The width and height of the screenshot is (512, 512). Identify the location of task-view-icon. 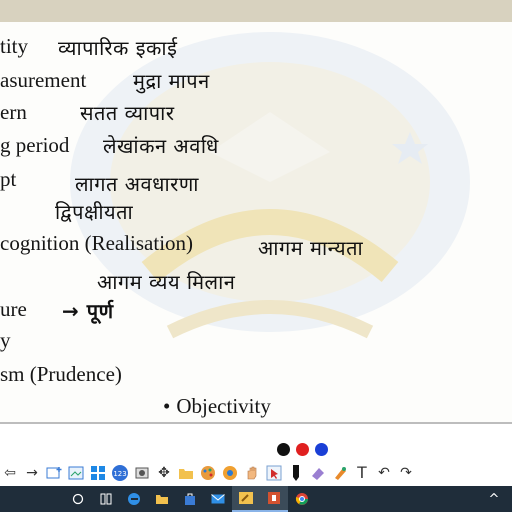
(106, 499).